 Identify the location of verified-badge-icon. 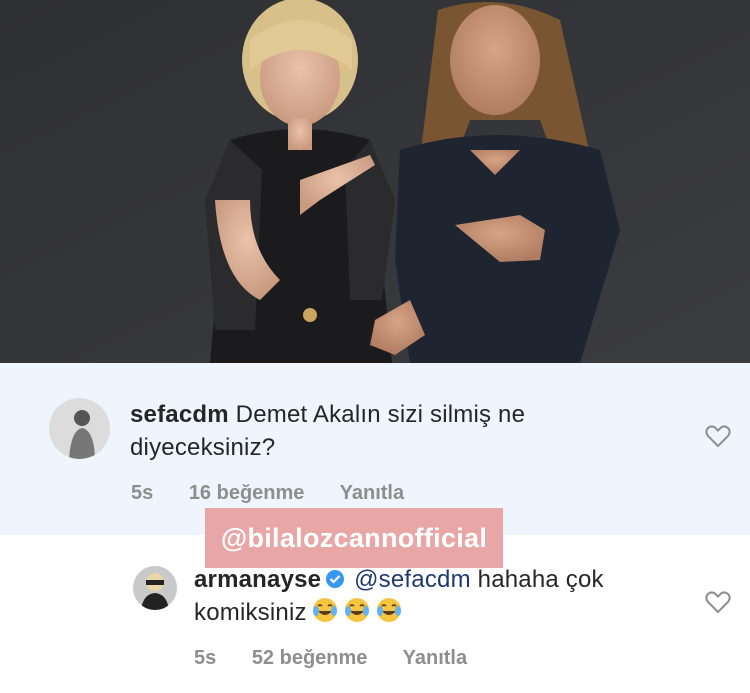
(335, 576).